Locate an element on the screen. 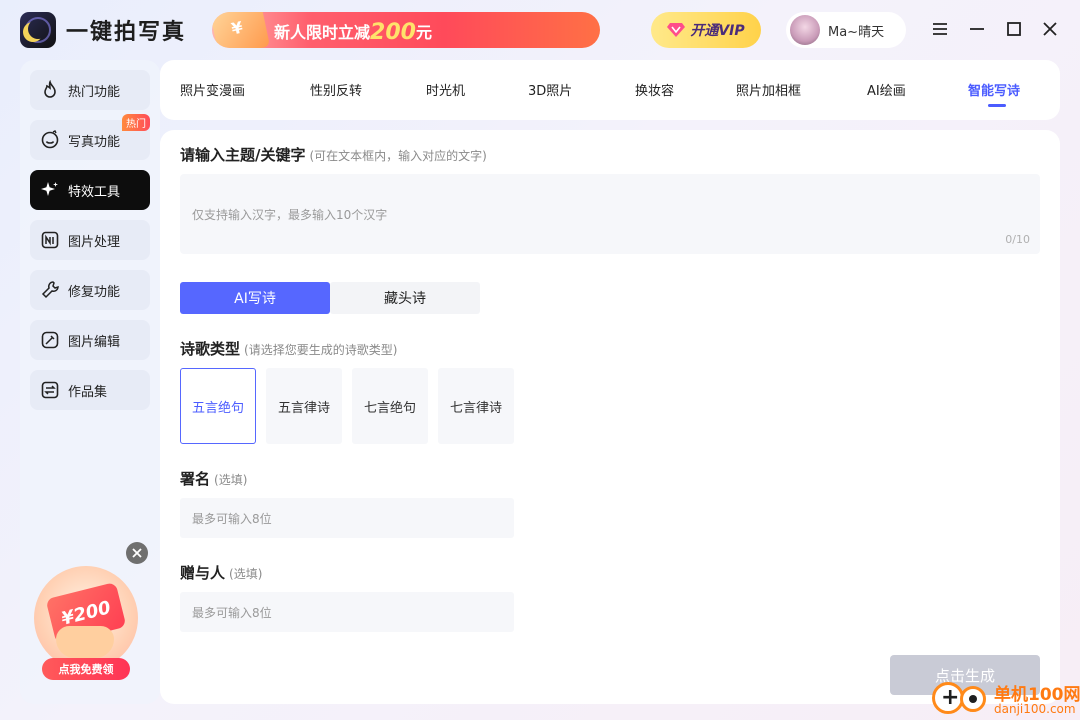 Image resolution: width=1080 pixels, height=720 pixels. topic-placeholder: 仅支持输入汉字，最多输入10个汉字 is located at coordinates (290, 215).